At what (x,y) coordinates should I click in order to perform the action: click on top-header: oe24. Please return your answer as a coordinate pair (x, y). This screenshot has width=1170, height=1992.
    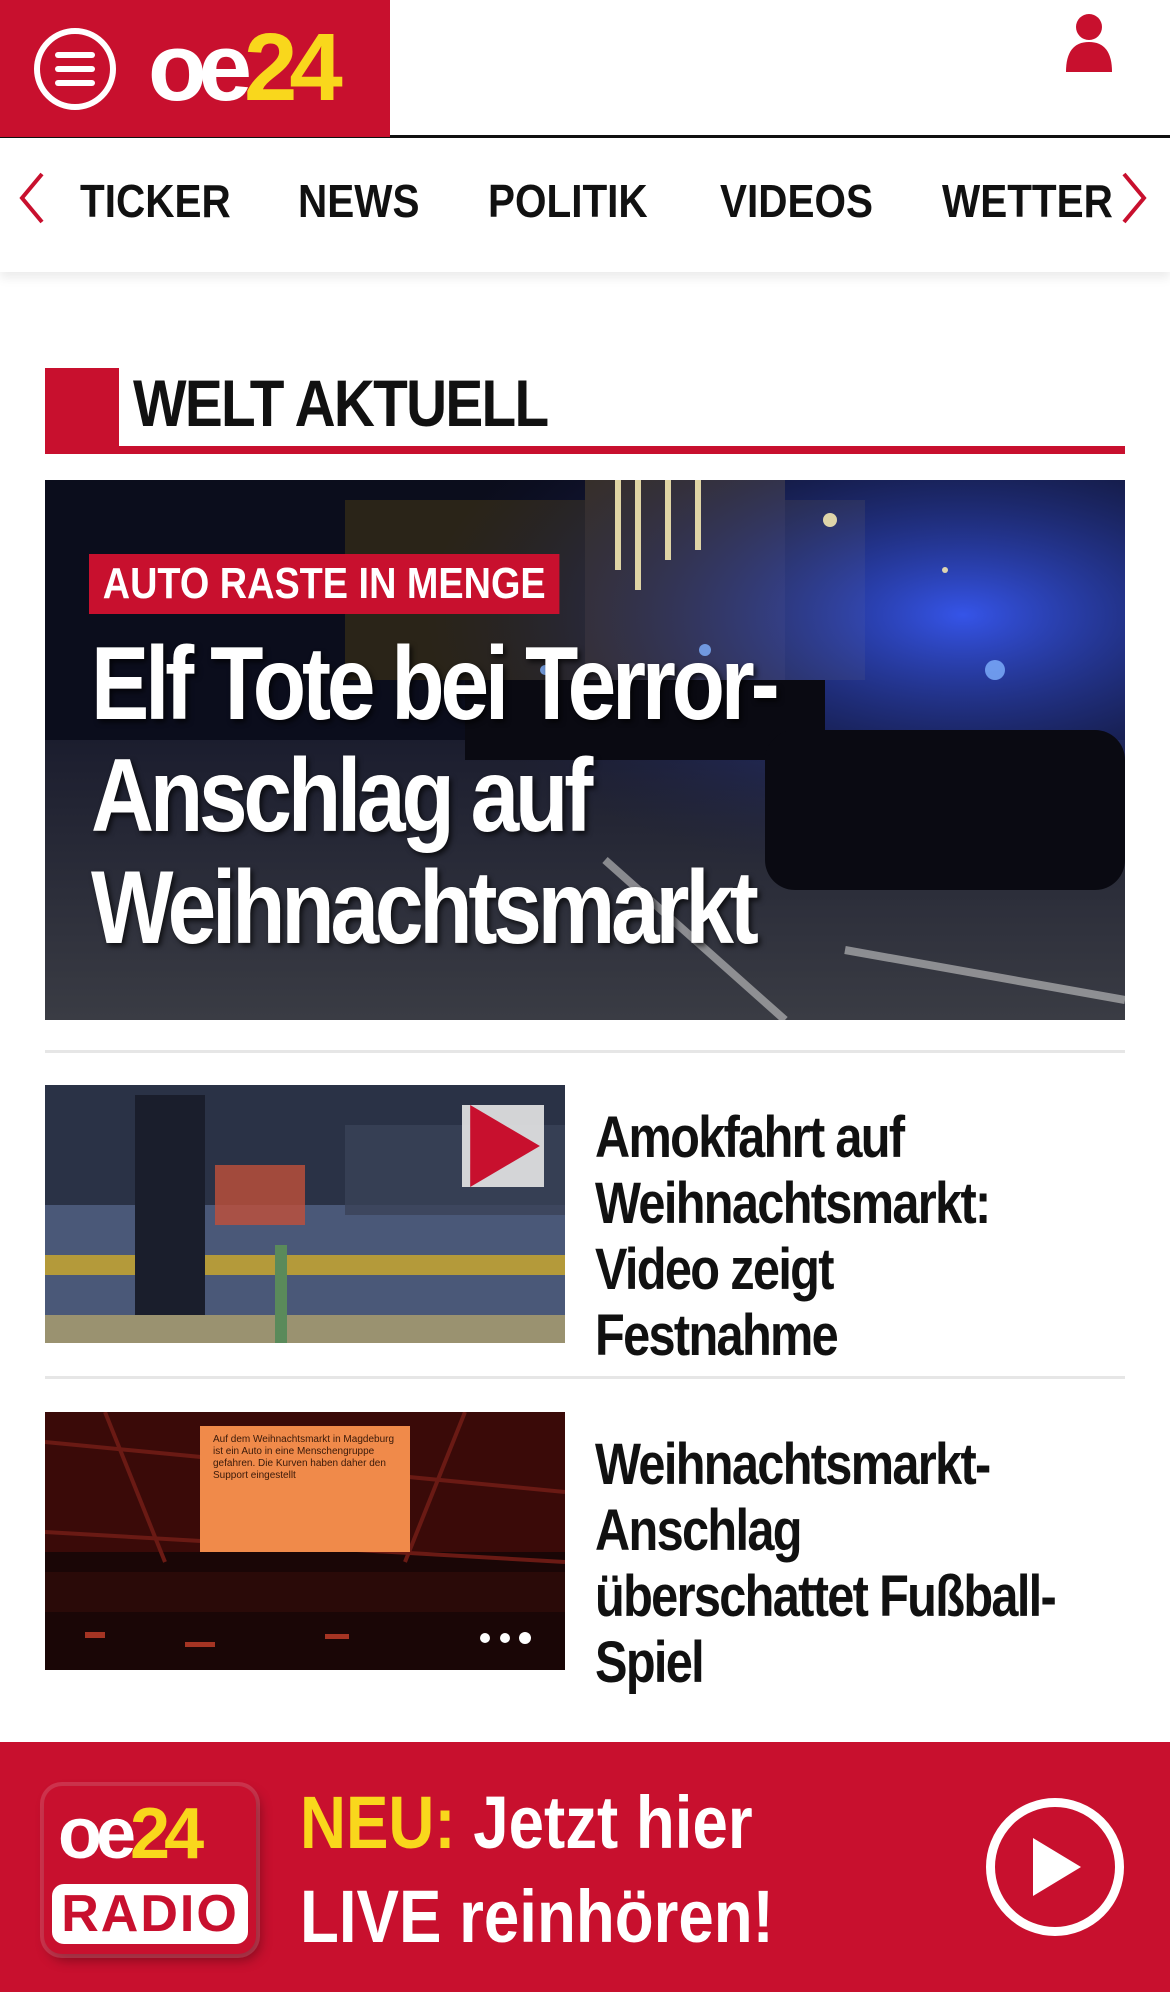
    Looking at the image, I should click on (585, 69).